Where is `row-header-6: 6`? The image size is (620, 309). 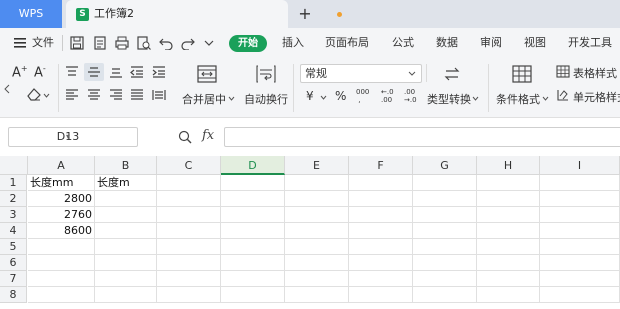
row-header-6: 6 is located at coordinates (13, 263).